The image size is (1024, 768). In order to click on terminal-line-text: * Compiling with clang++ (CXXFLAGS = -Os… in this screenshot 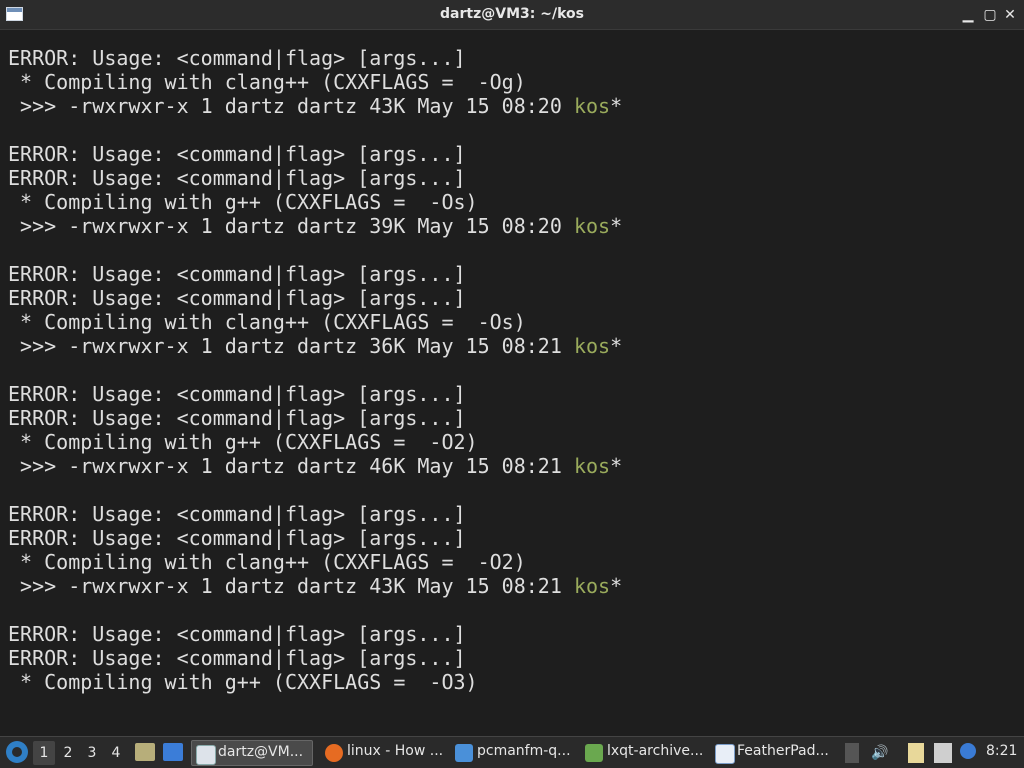, I will do `click(267, 322)`.